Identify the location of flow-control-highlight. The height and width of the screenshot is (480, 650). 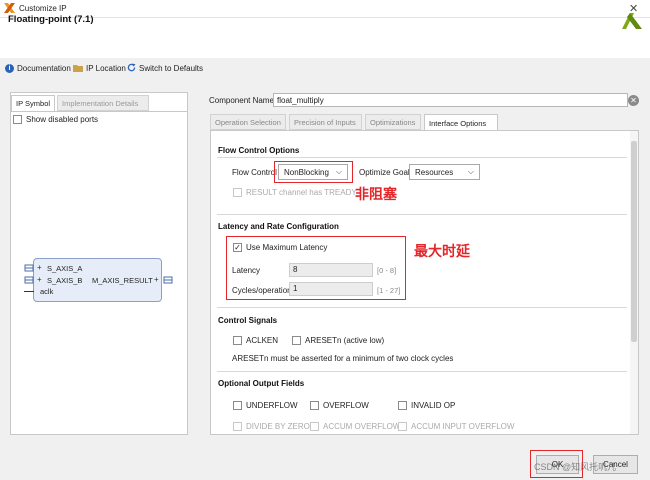
(313, 172).